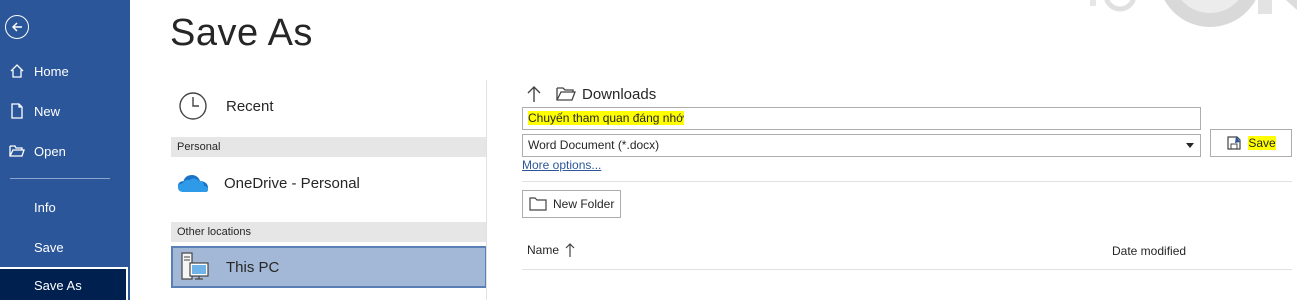 Image resolution: width=1297 pixels, height=300 pixels. I want to click on sidebar-item-new: New, so click(65, 111).